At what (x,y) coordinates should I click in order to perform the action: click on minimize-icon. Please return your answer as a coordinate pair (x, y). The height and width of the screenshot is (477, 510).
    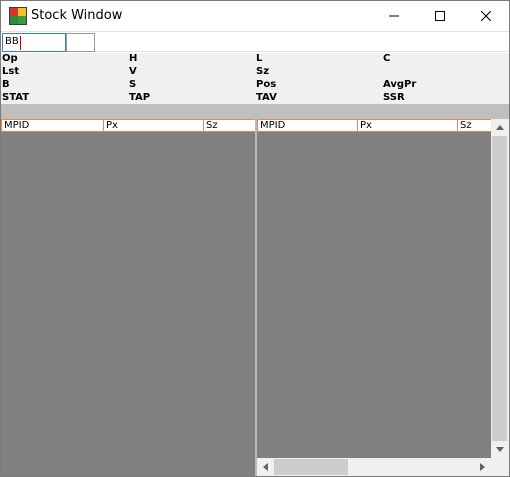
    Looking at the image, I should click on (394, 16).